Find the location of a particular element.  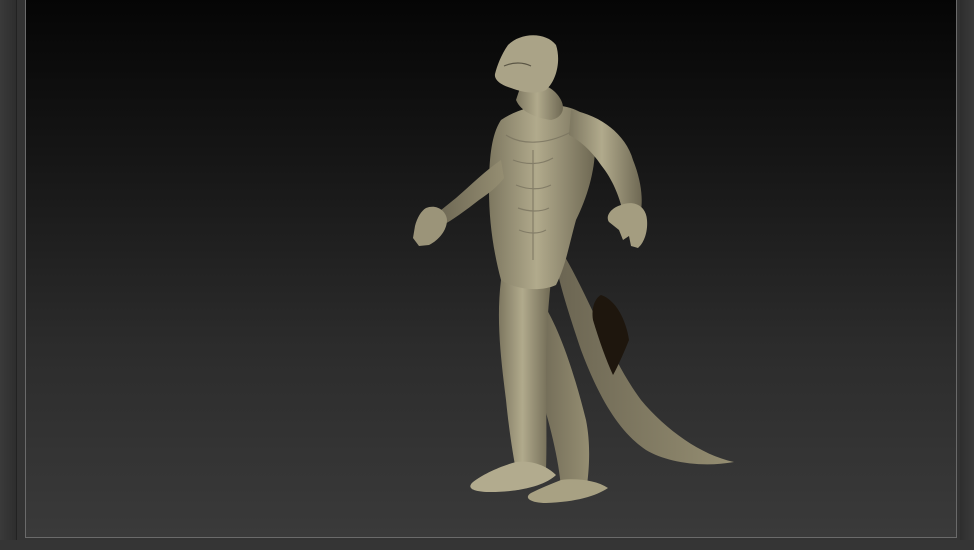

right-tray is located at coordinates (967, 275).